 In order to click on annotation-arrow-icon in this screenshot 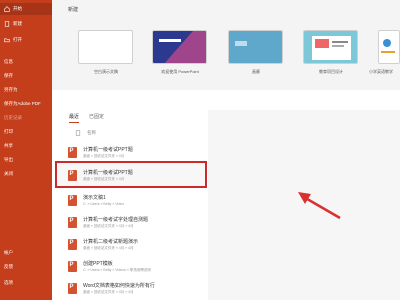, I will do `click(319, 206)`.